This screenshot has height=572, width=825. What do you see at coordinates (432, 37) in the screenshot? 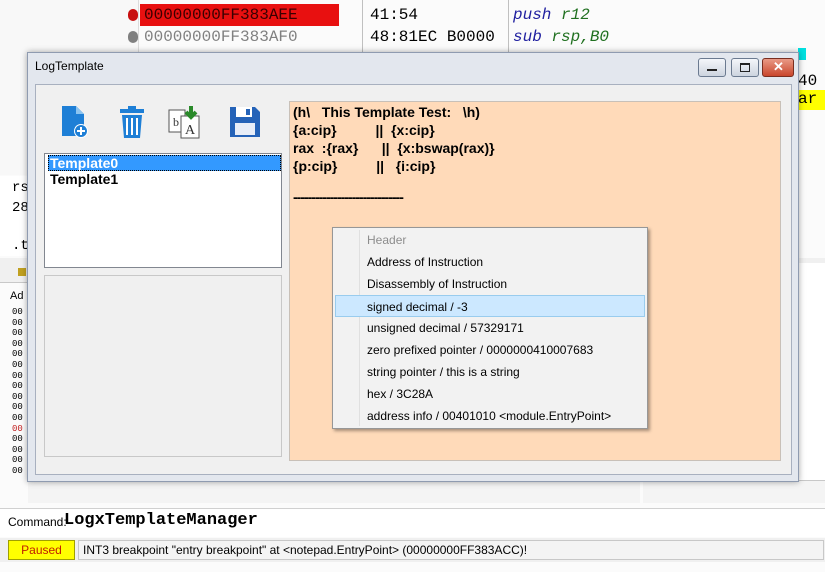
I see `disasm-bytes: 48:81EC B0000` at bounding box center [432, 37].